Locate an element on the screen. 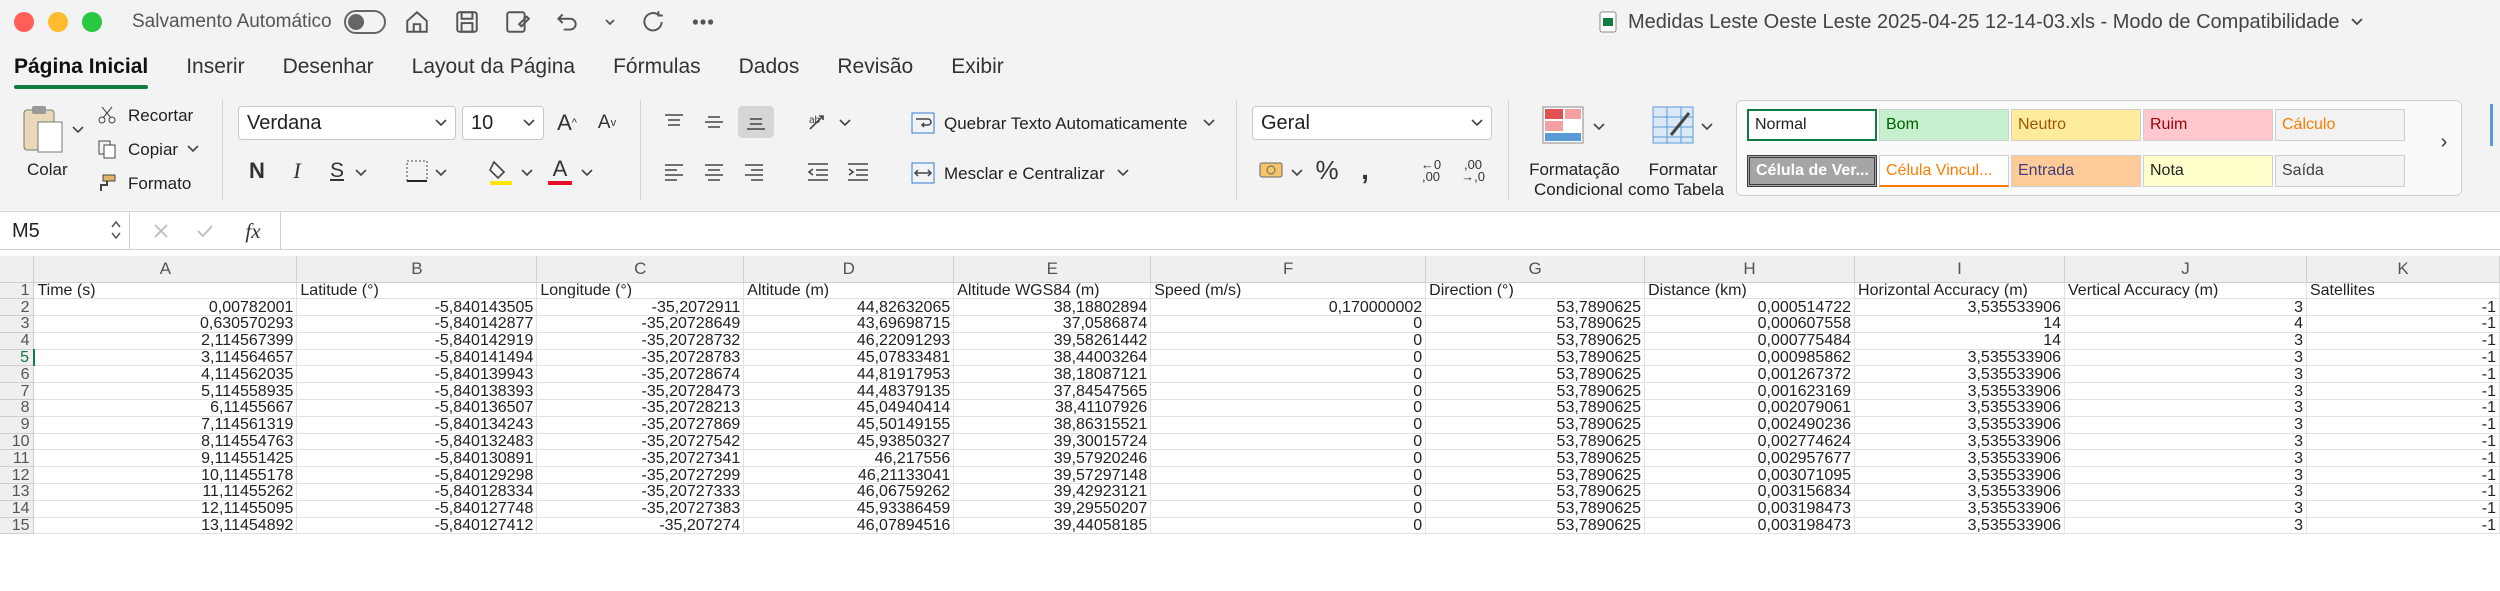 This screenshot has height=591, width=2500. cell-j4: 3 is located at coordinates (2185, 341).